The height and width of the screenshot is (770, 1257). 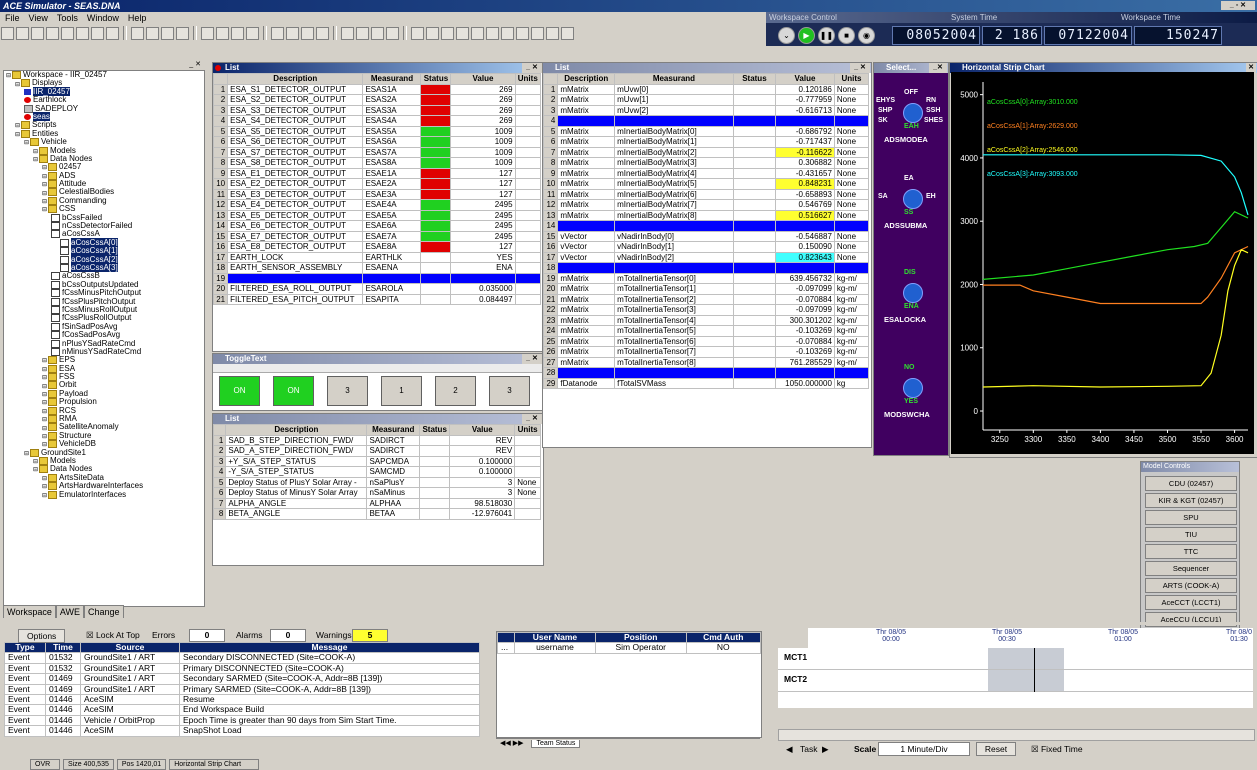 What do you see at coordinates (806, 35) in the screenshot?
I see `play-icon: ▶` at bounding box center [806, 35].